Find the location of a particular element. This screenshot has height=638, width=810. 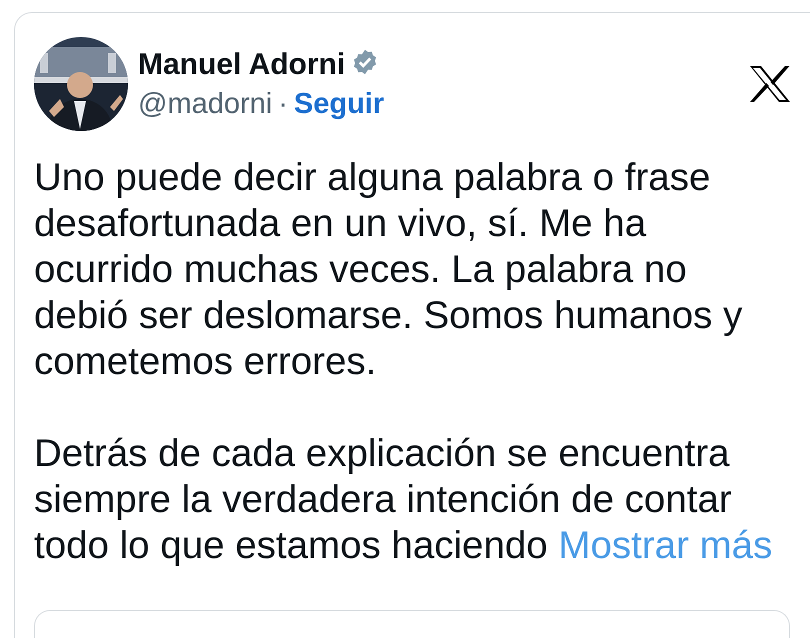

x-logo-icon is located at coordinates (770, 84).